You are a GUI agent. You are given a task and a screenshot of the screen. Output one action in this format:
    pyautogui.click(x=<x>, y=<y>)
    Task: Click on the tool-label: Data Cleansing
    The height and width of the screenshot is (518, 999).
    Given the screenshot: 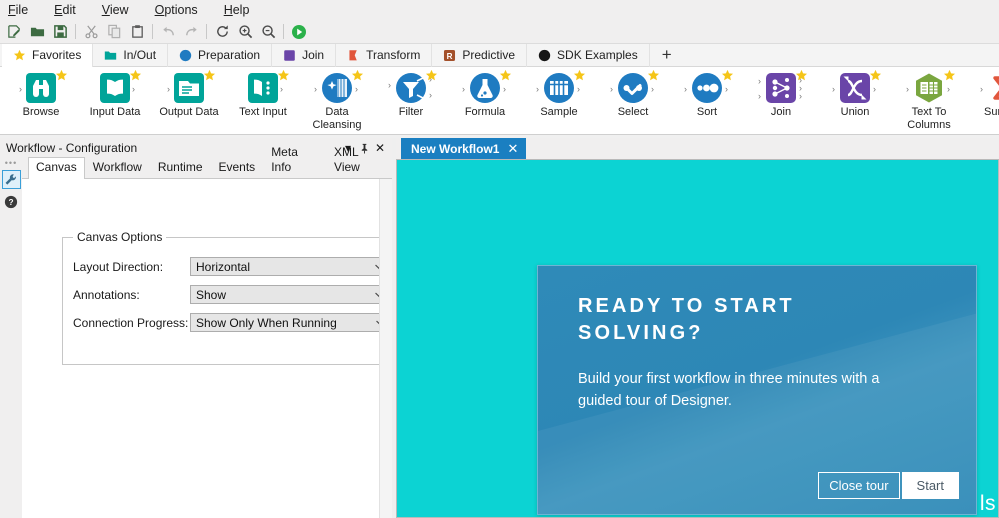 What is the action you would take?
    pyautogui.click(x=337, y=118)
    